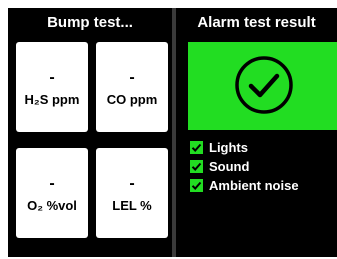 This screenshot has height=259, width=337. I want to click on check-label: Lights, so click(228, 147).